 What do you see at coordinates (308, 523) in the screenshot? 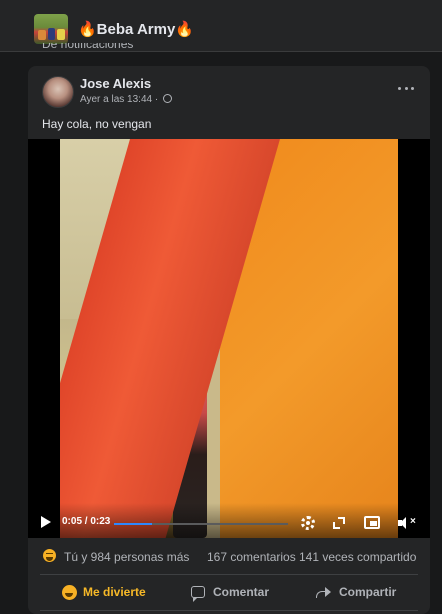
I see `gear-icon` at bounding box center [308, 523].